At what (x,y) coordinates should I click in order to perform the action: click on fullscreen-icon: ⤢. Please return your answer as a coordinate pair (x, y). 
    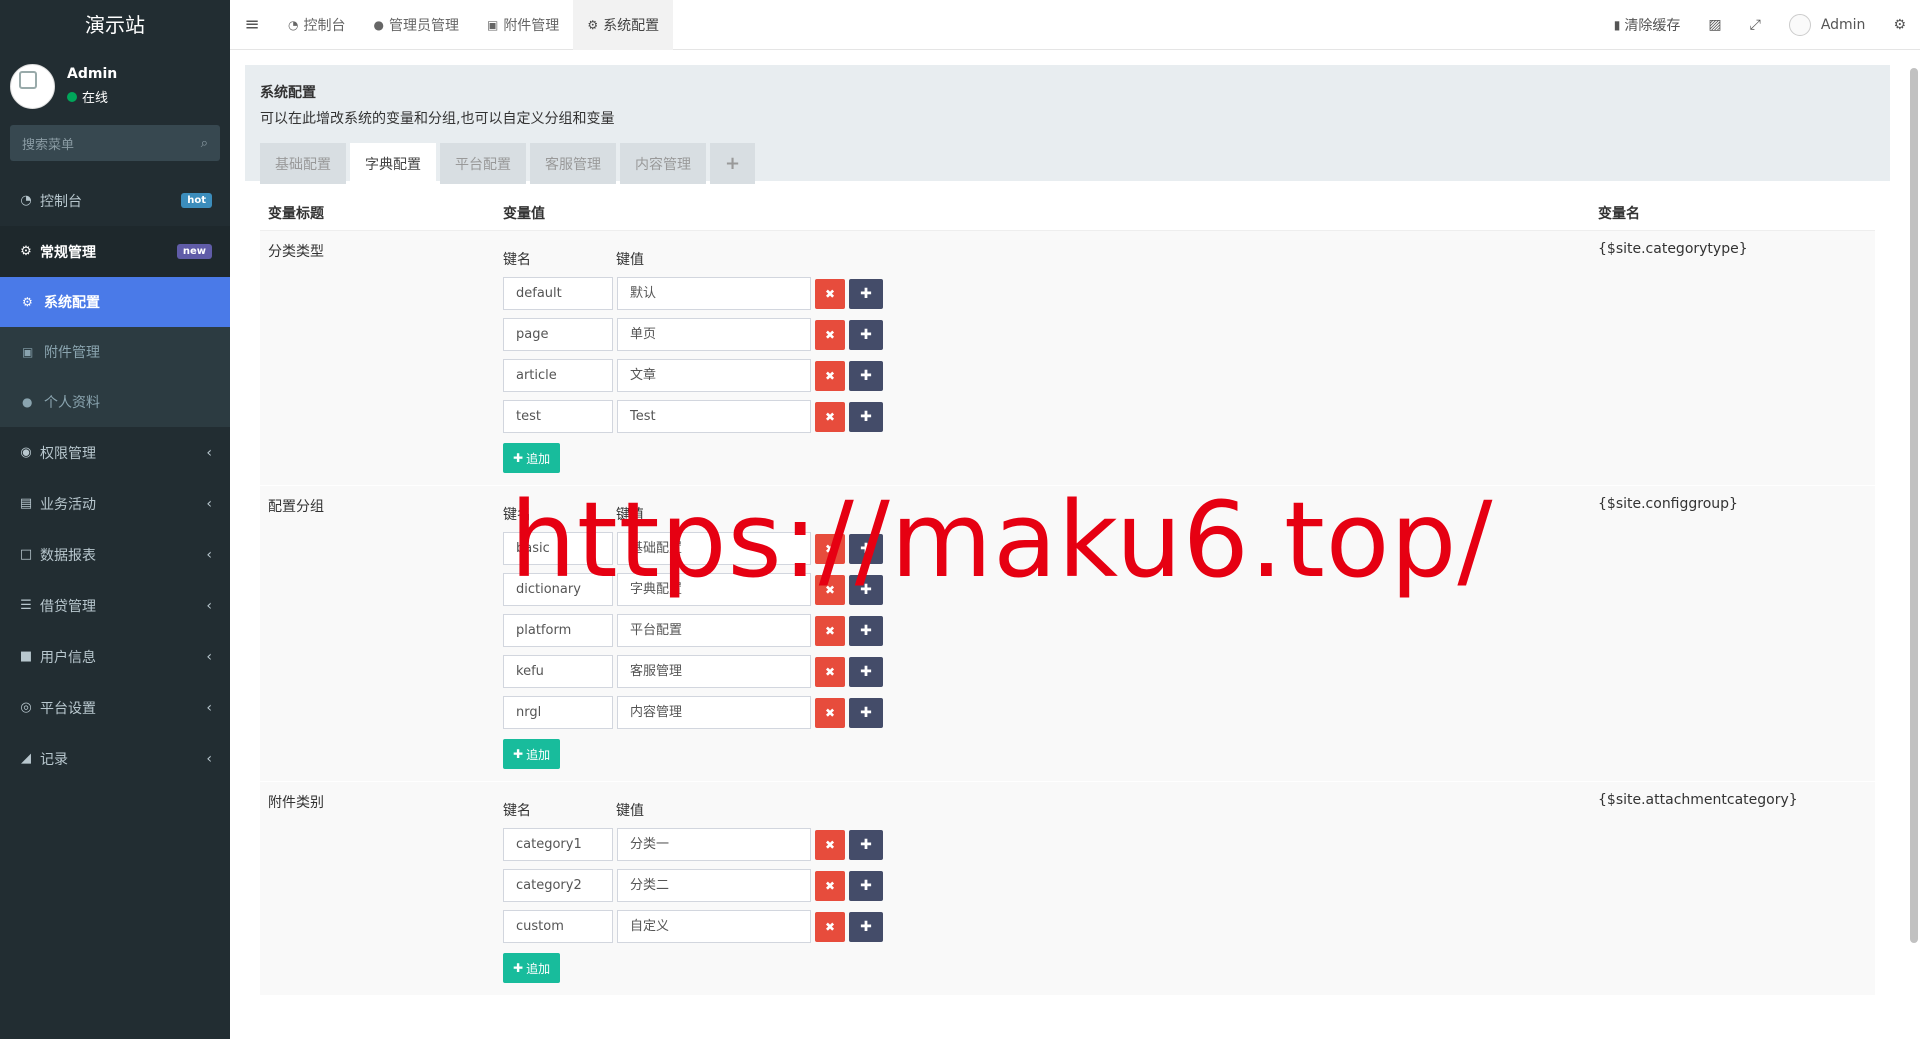
    Looking at the image, I should click on (1755, 25).